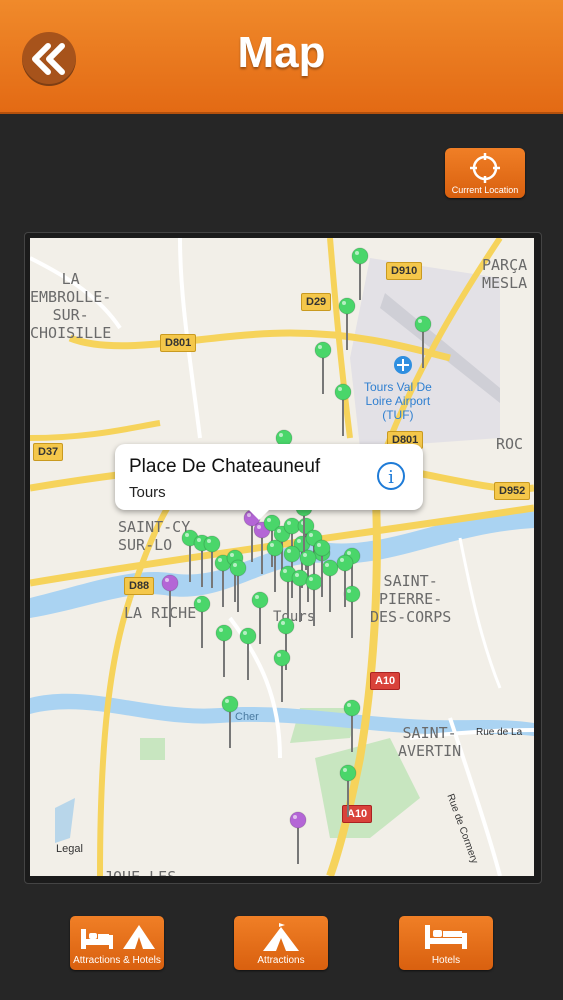  Describe the element at coordinates (446, 960) in the screenshot. I see `hotels-label: Hotels` at that location.